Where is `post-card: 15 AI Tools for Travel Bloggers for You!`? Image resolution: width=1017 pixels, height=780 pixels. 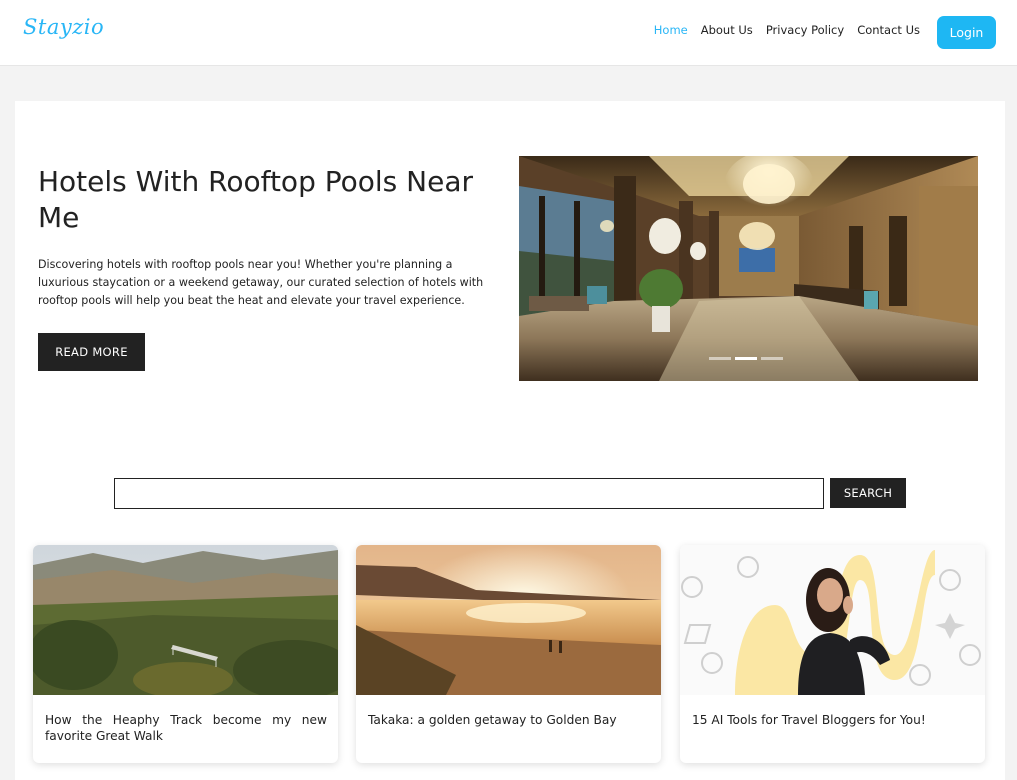
post-card: 15 AI Tools for Travel Bloggers for You! is located at coordinates (832, 654).